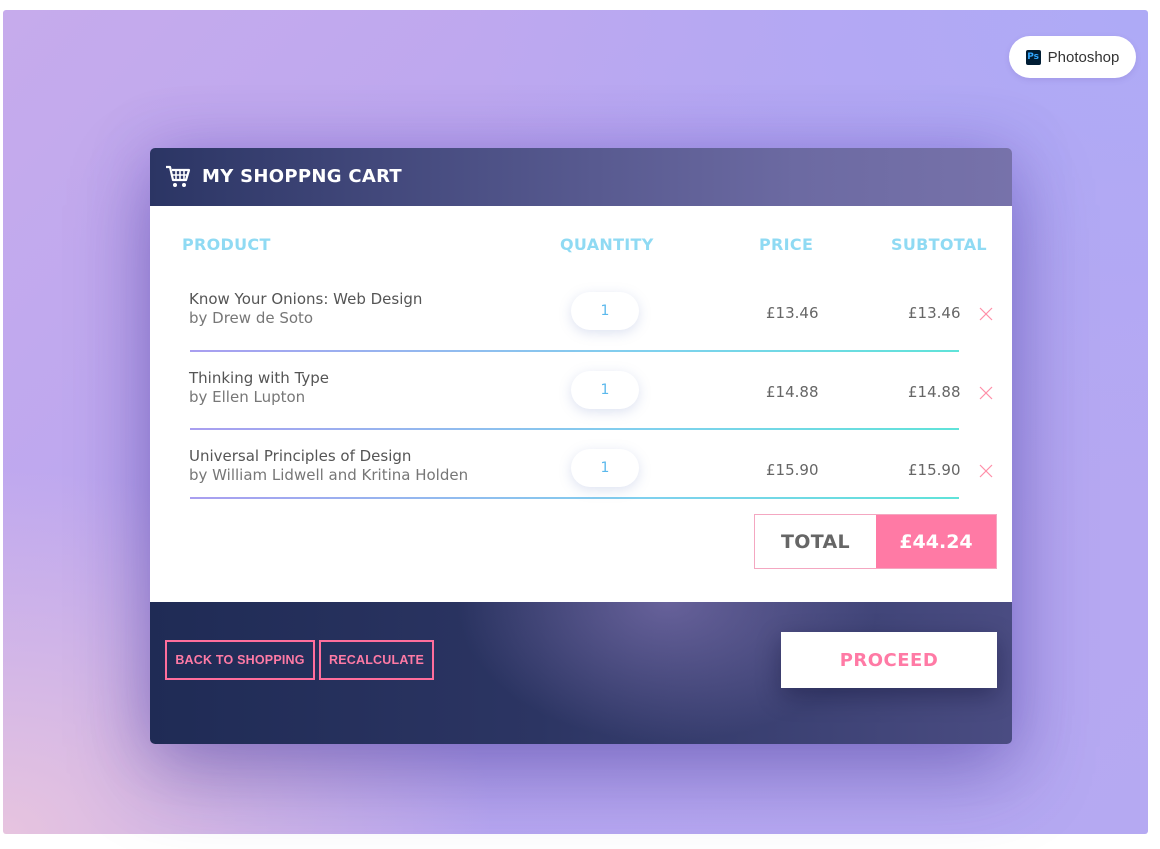  Describe the element at coordinates (792, 392) in the screenshot. I see `item-price: £14.88` at that location.